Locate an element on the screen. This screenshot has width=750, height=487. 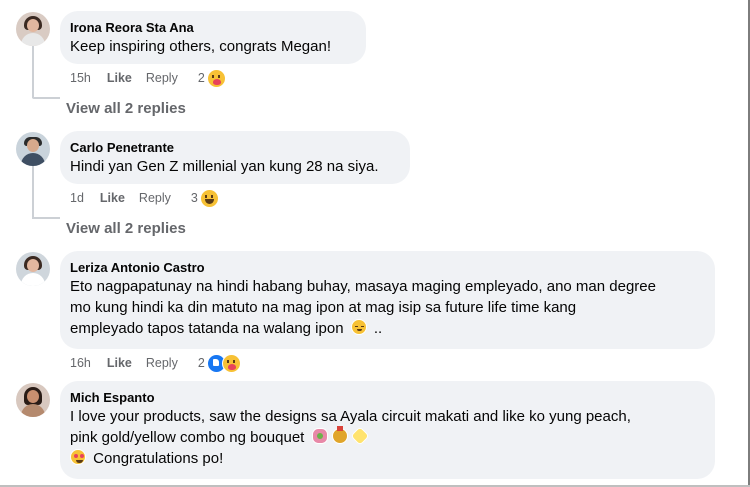
reaction-count: 3 is located at coordinates (194, 198).